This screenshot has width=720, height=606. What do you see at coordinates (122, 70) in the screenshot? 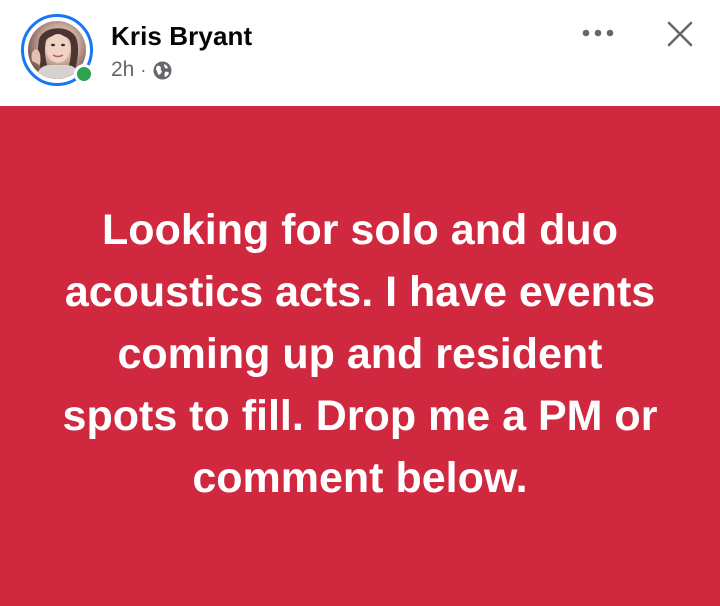
I see `post-timestamp: 2h` at bounding box center [122, 70].